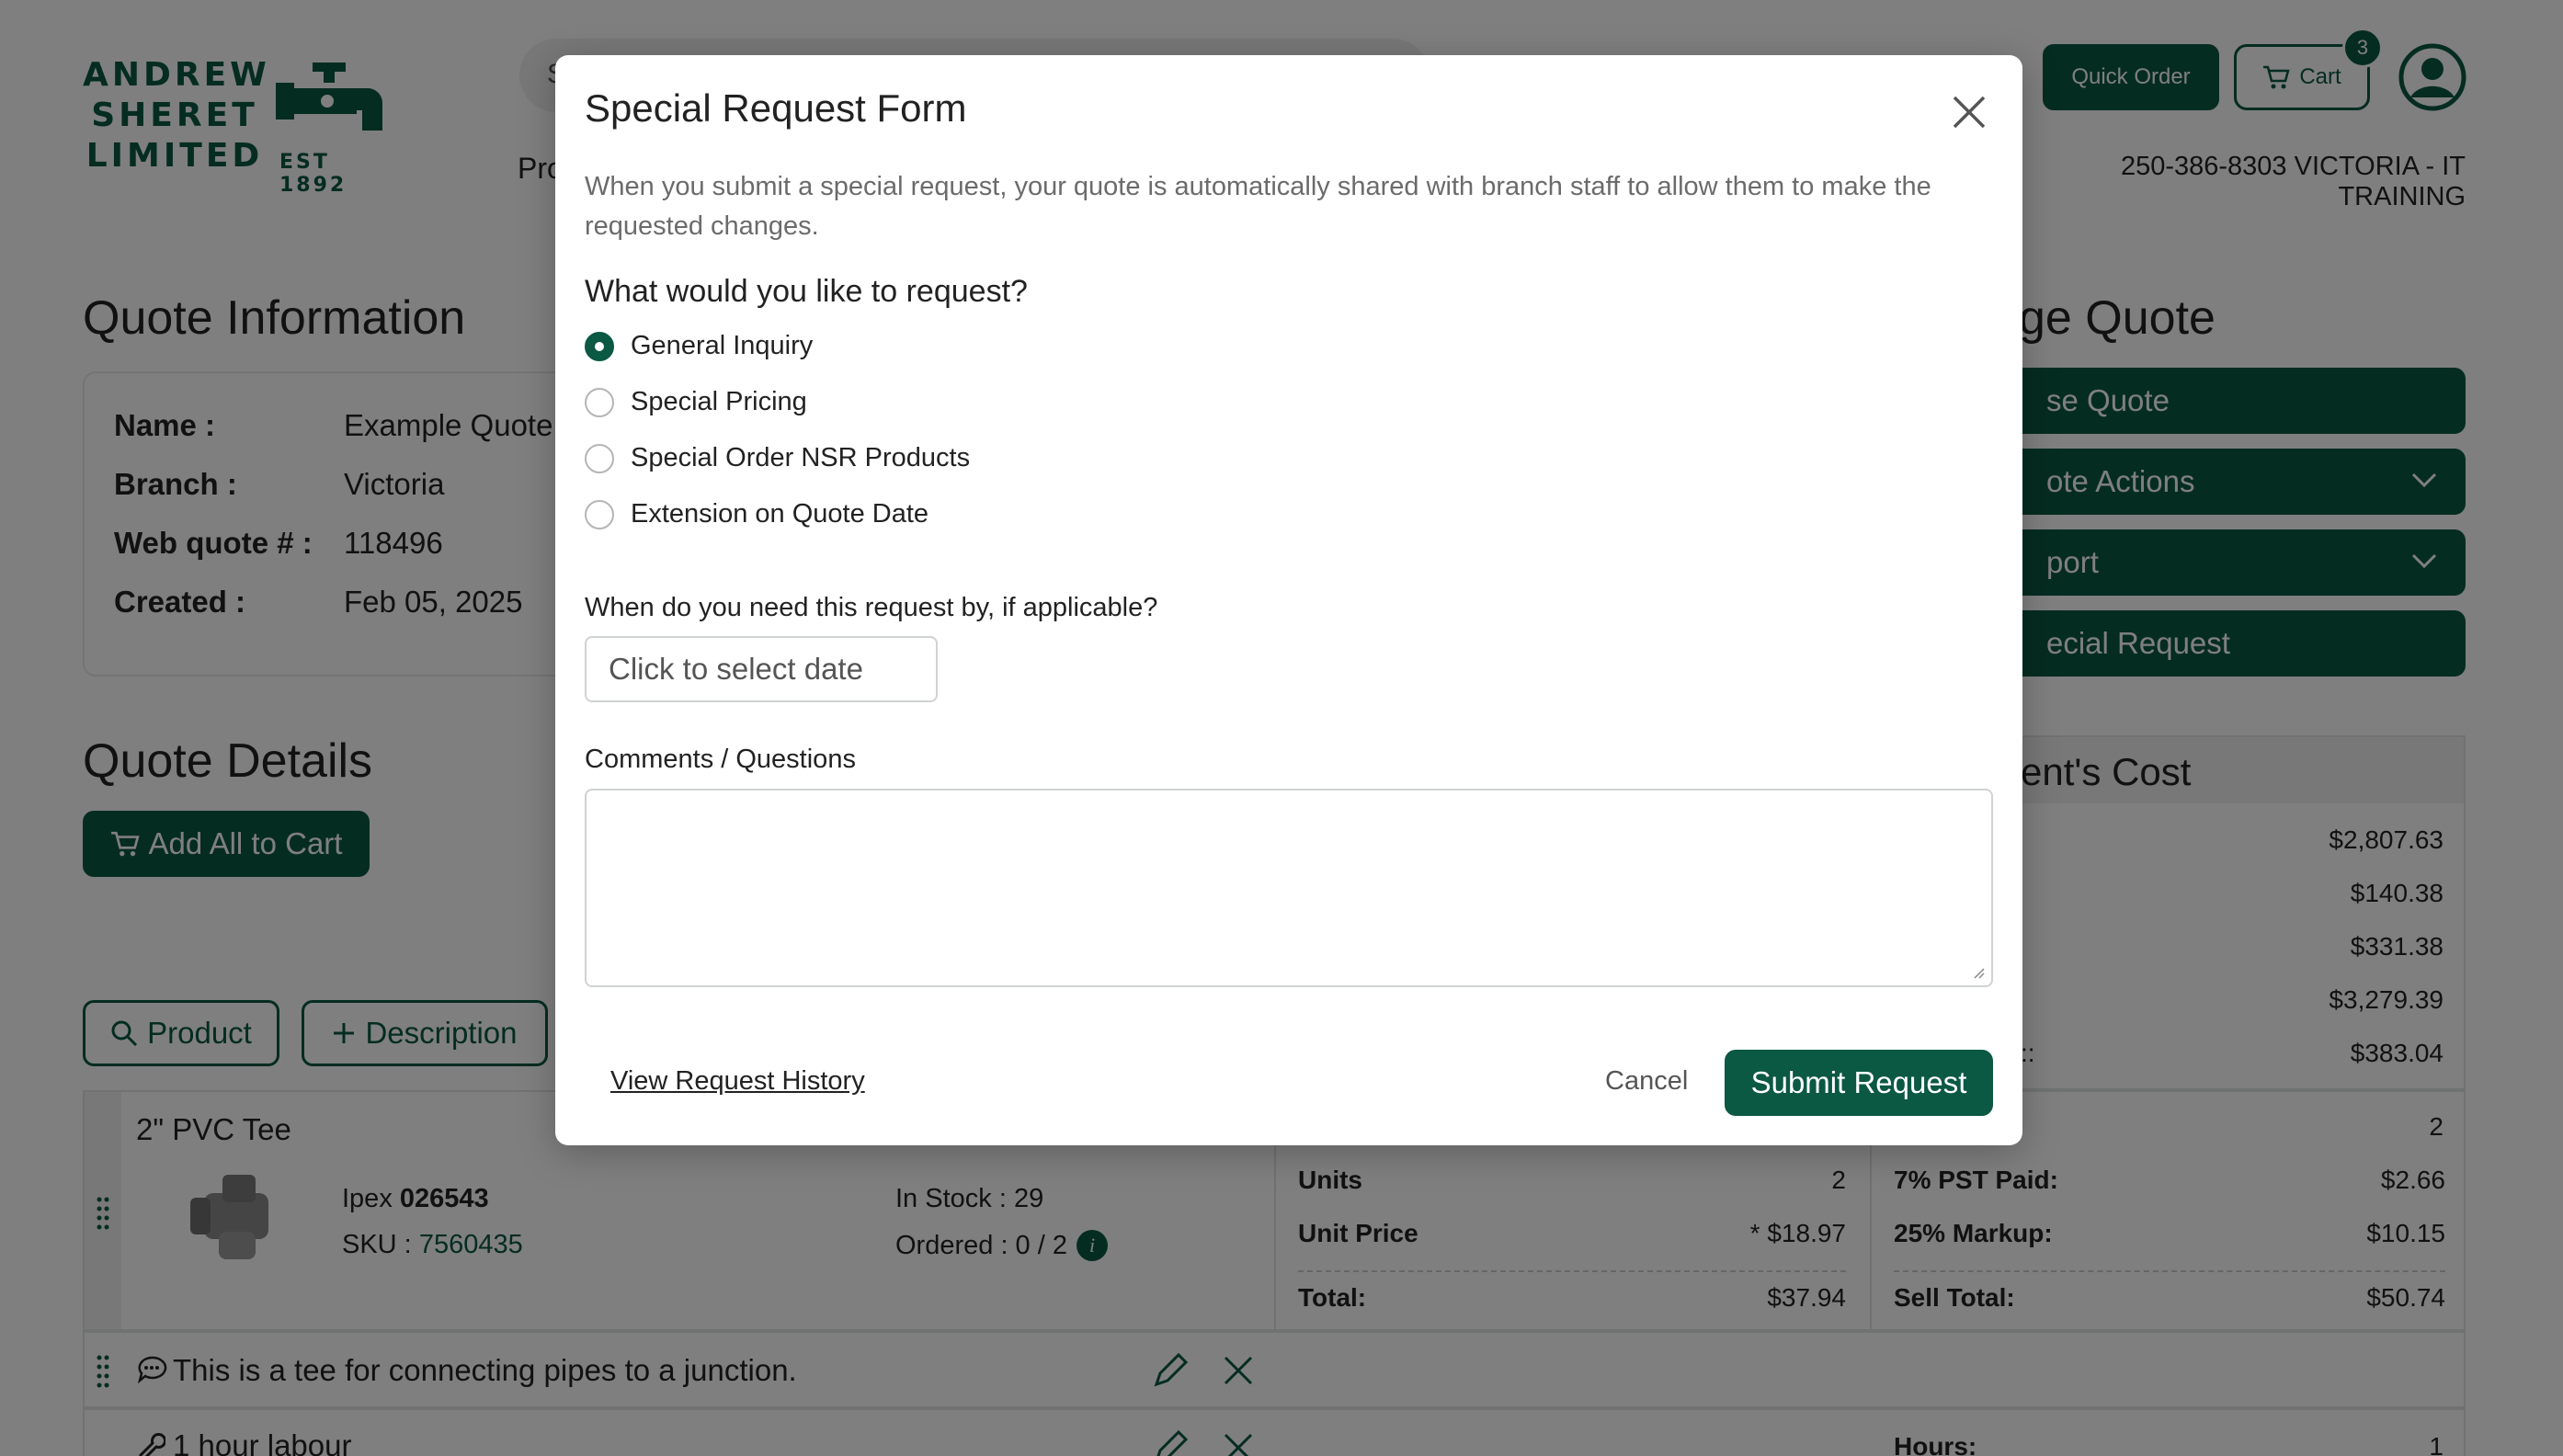  I want to click on view-request-history-link: View Request History, so click(737, 1081).